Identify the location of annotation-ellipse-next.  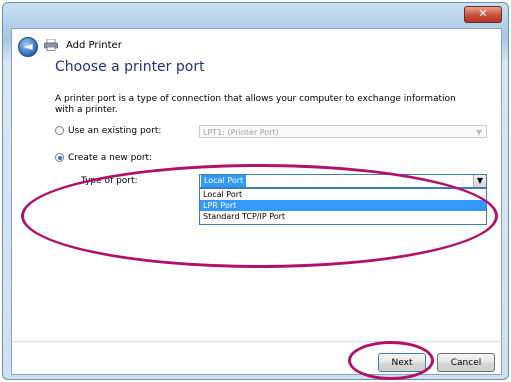
(391, 360).